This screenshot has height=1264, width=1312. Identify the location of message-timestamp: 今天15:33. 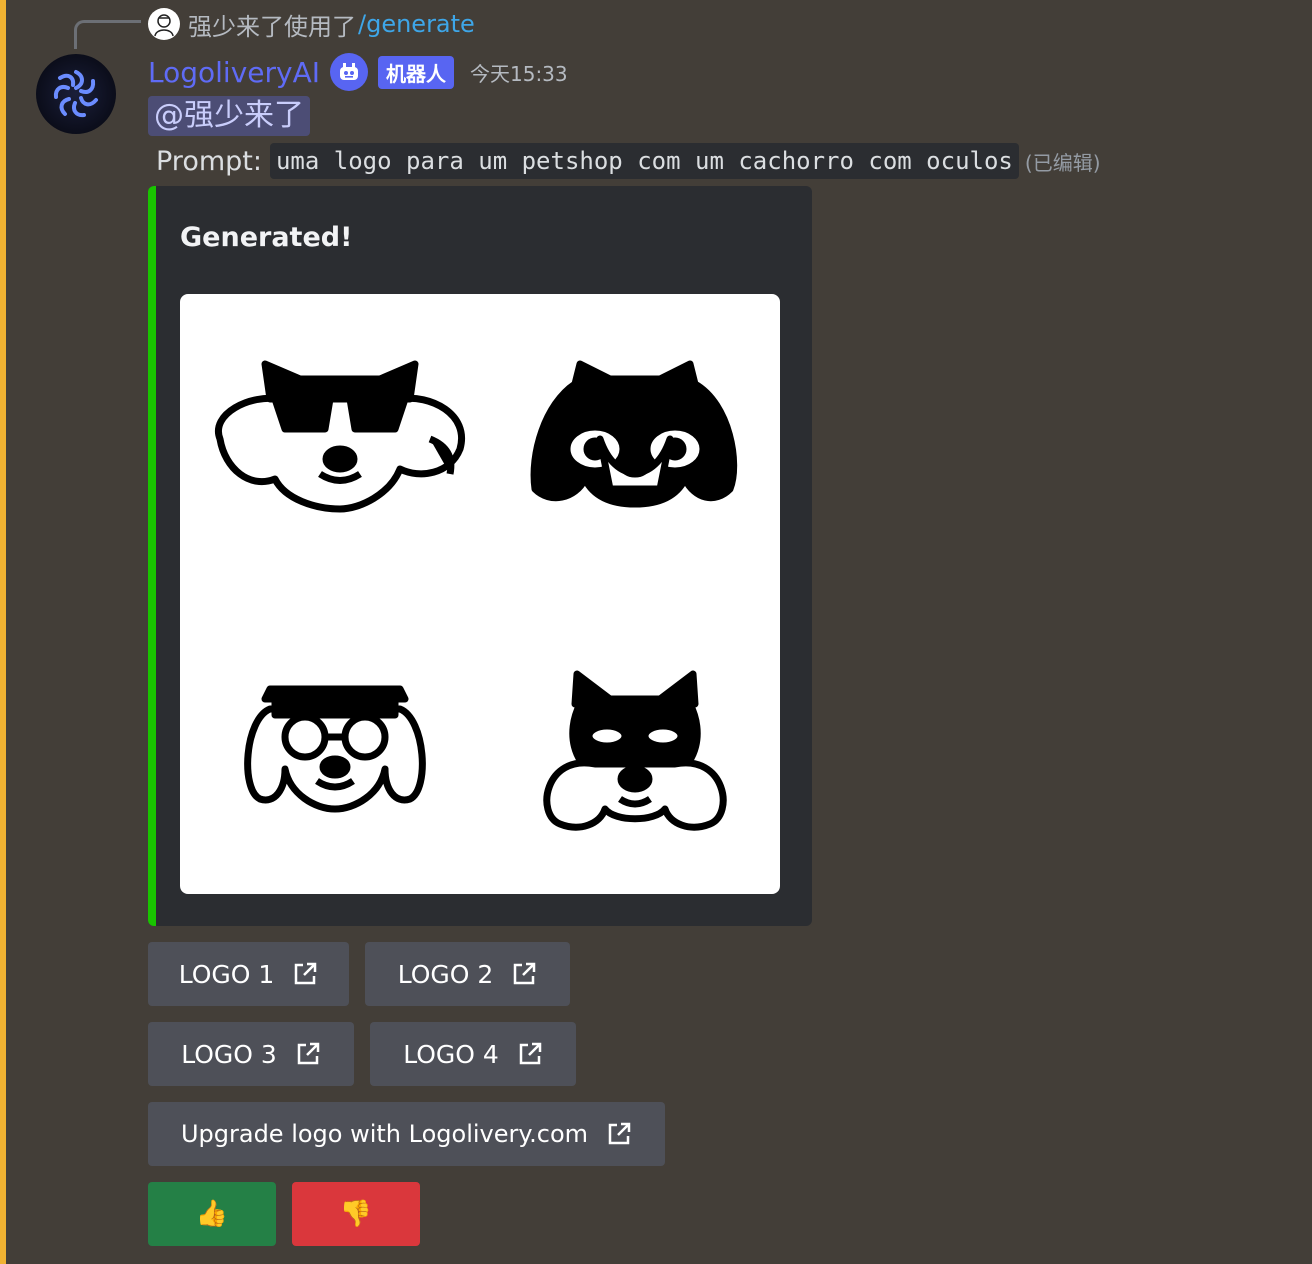
(519, 72).